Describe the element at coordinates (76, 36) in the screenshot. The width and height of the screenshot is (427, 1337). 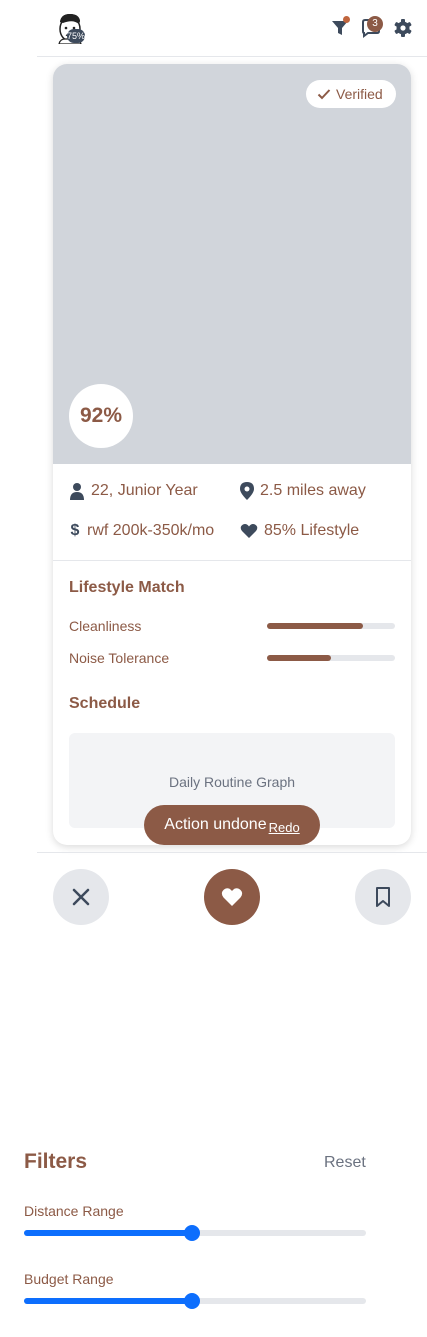
I see `profile-completion-badge: 75%` at that location.